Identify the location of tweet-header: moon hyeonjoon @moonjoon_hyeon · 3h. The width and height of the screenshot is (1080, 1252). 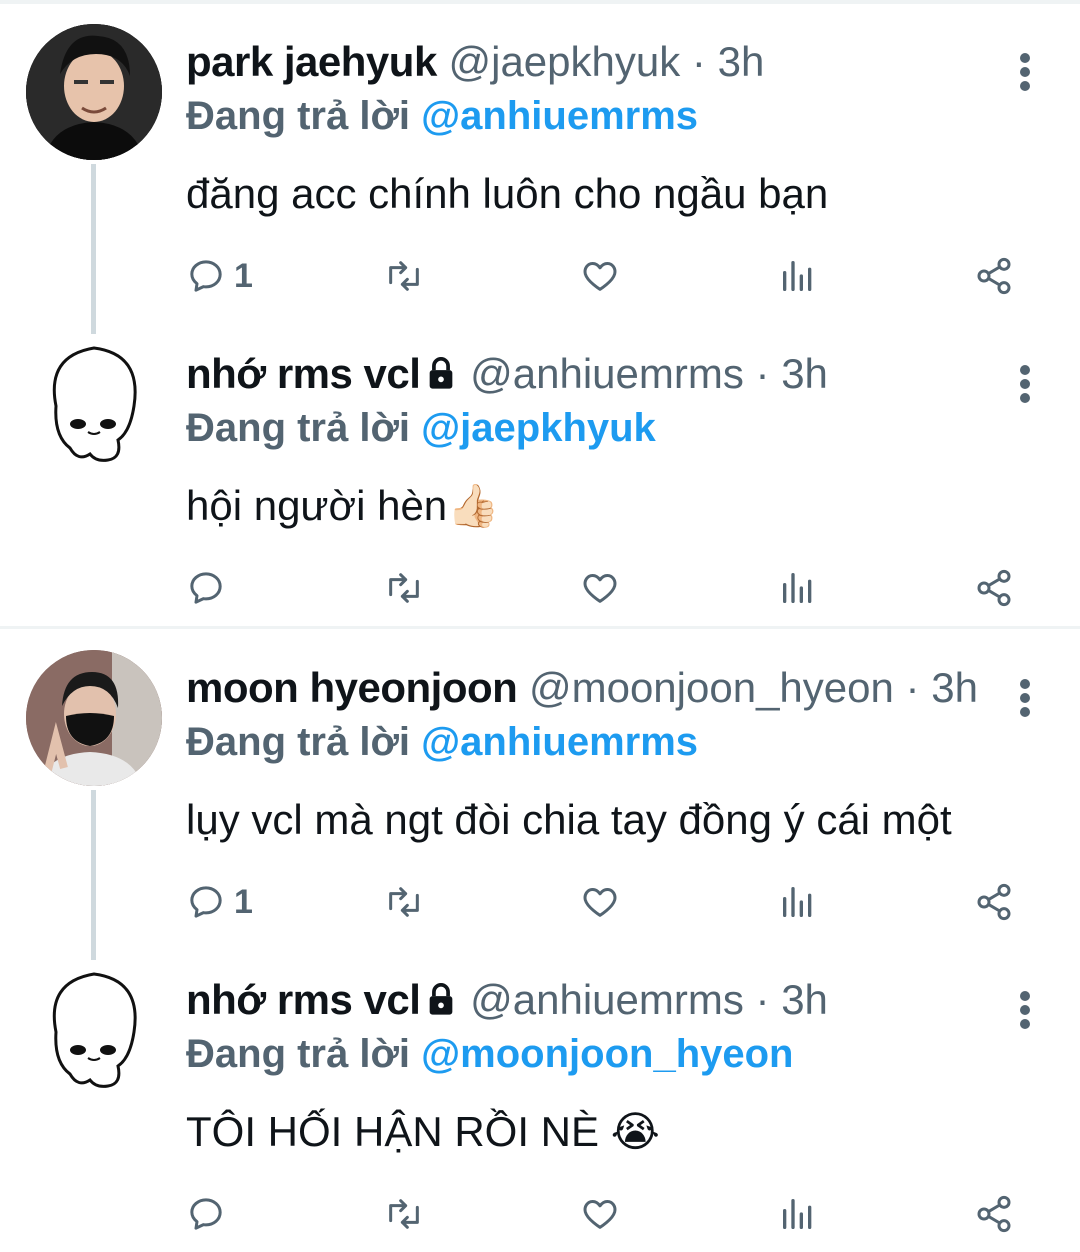
(588, 688).